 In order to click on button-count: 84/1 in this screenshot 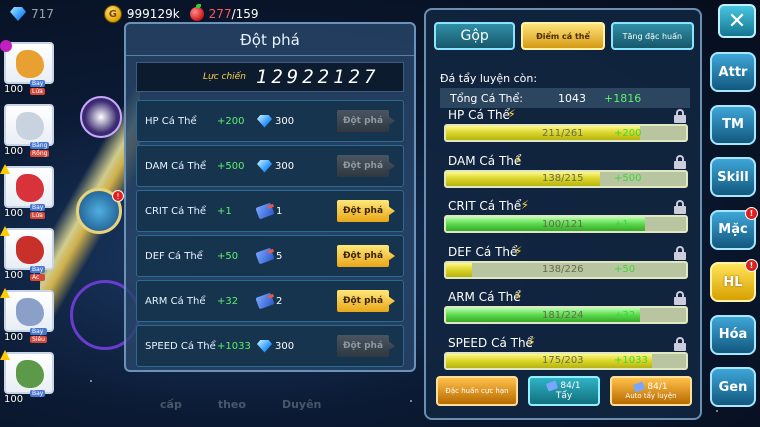, I will do `click(570, 386)`.